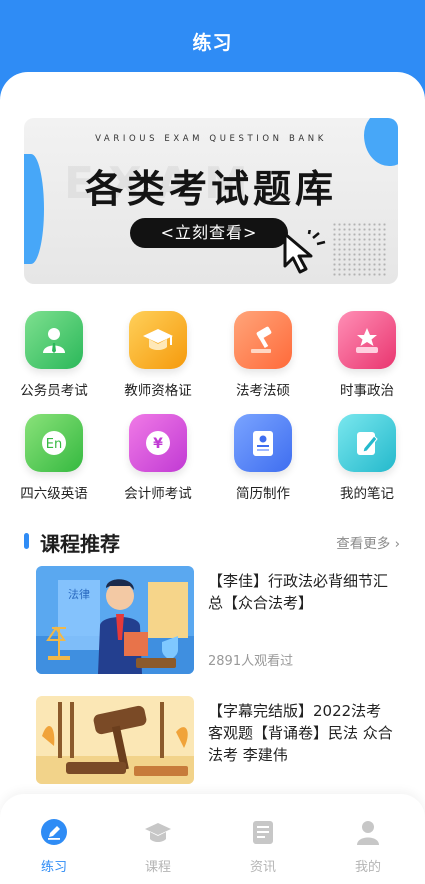 Image resolution: width=425 pixels, height=884 pixels. What do you see at coordinates (158, 391) in the screenshot?
I see `category-label: 教师资格证` at bounding box center [158, 391].